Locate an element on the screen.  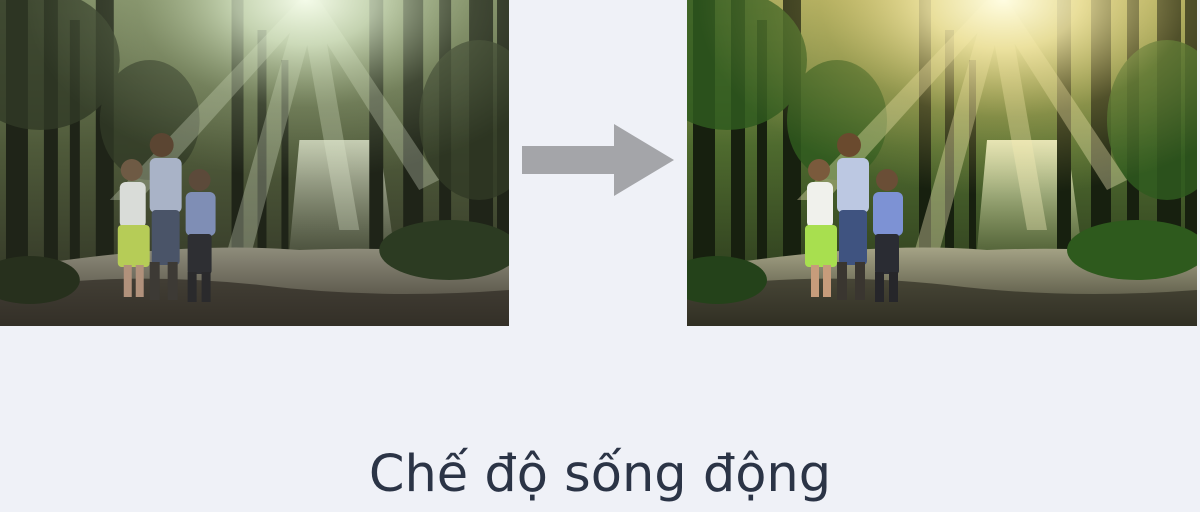
arrow-shape is located at coordinates (598, 160).